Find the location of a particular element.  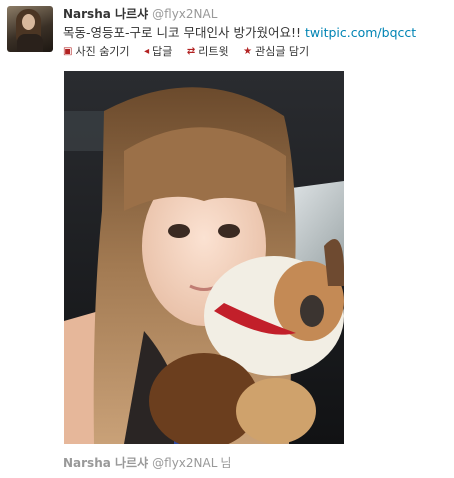

reply-arrow-icon: ◂ is located at coordinates (147, 51).